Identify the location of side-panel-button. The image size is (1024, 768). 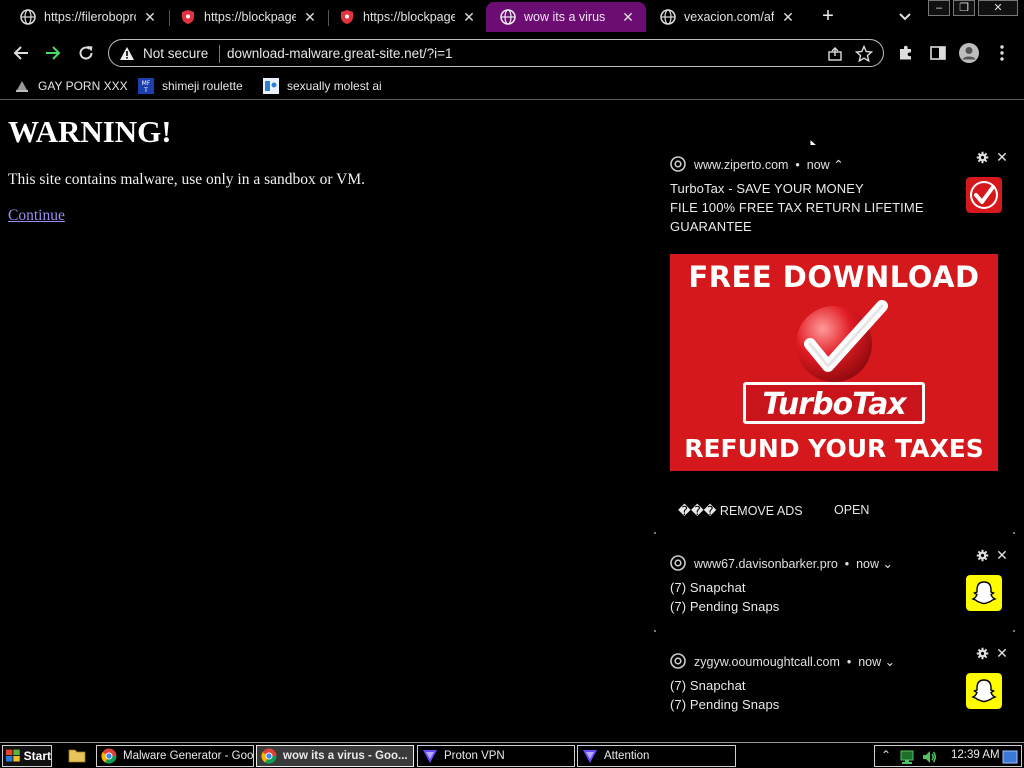
(938, 53).